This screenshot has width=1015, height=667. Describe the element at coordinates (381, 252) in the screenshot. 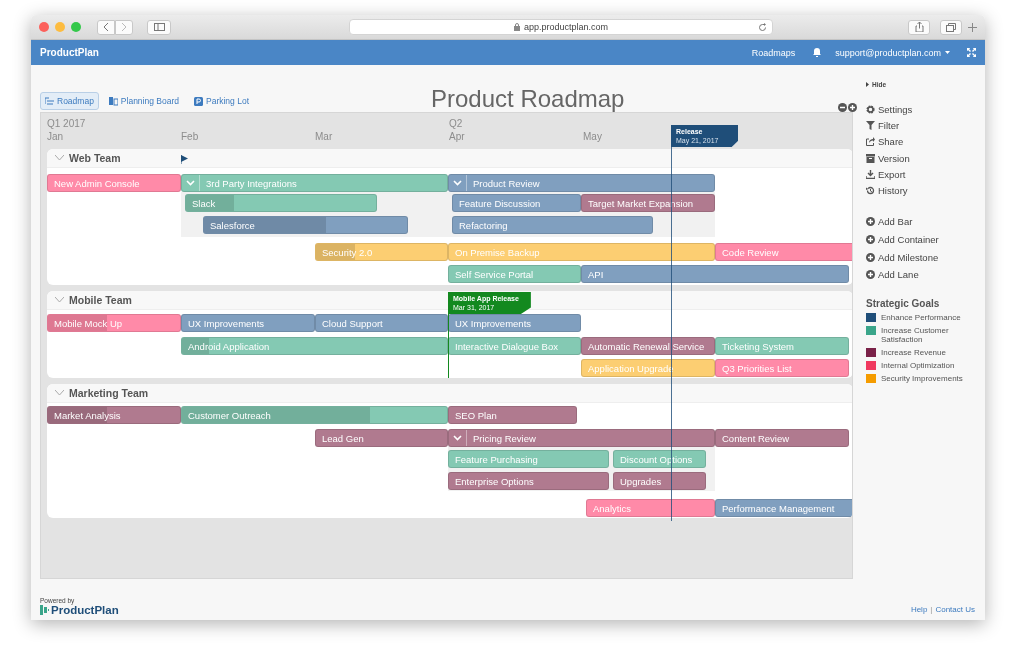

I see `roadmap-bar: Security 2.0` at that location.